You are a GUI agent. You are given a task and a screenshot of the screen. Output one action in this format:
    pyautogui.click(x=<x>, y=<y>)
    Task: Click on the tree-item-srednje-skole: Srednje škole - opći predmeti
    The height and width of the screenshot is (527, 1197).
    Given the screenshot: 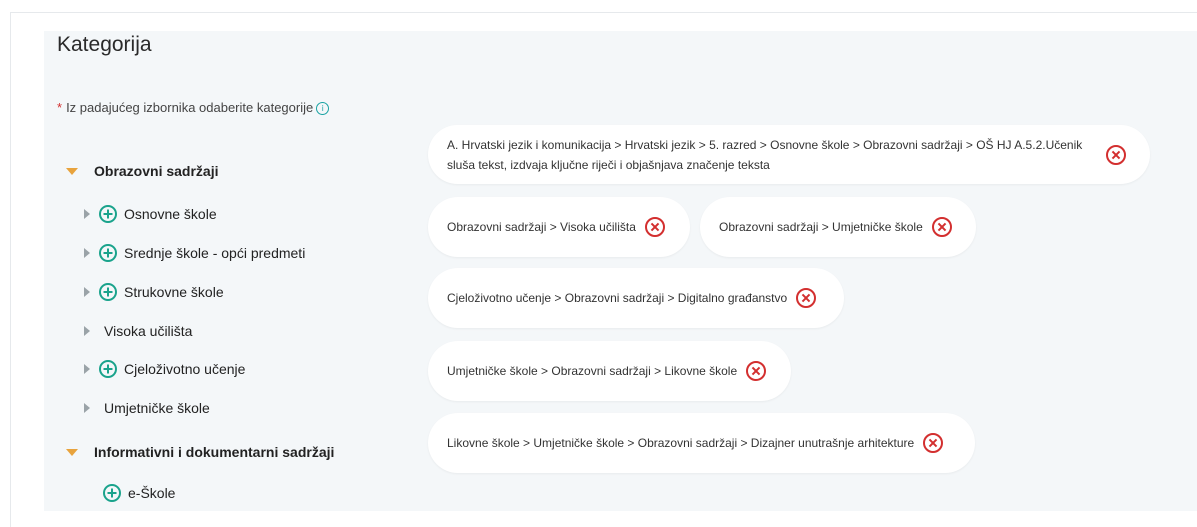 What is the action you would take?
    pyautogui.click(x=194, y=253)
    